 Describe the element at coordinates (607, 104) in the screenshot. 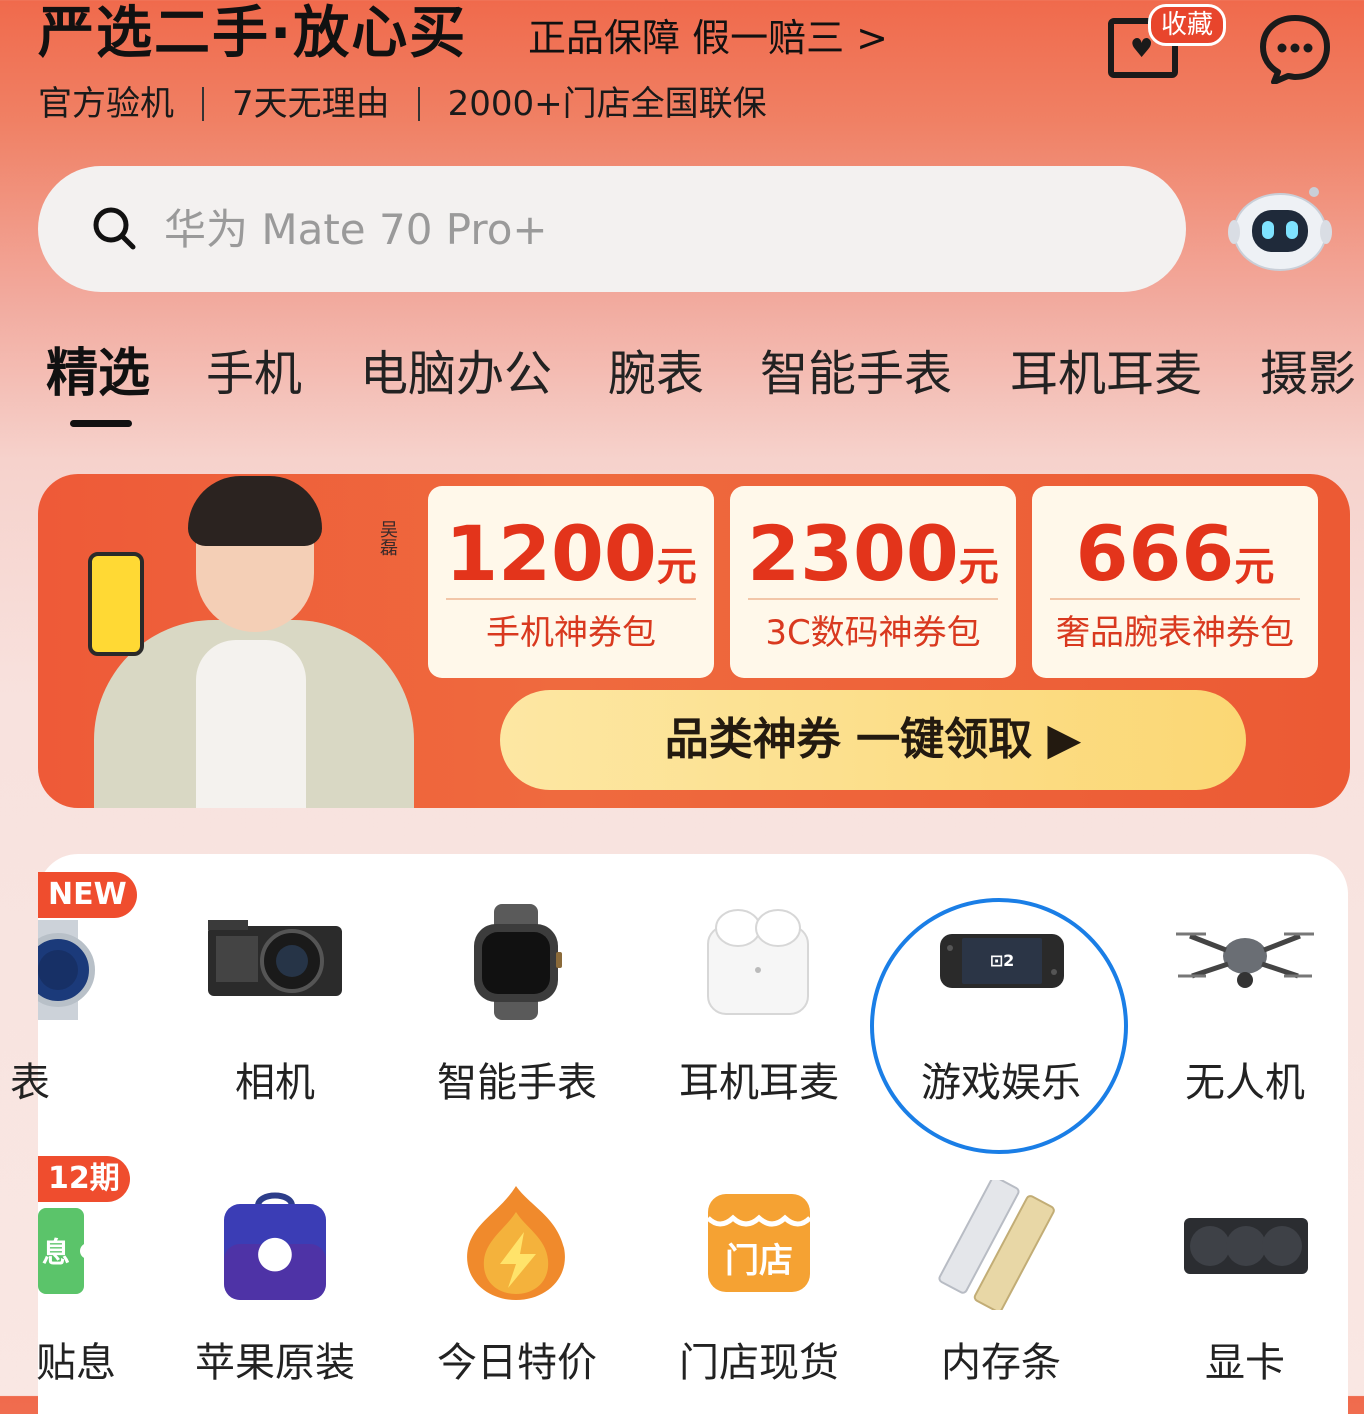

I see `feature-warranty: 2000+门店全国联保` at that location.